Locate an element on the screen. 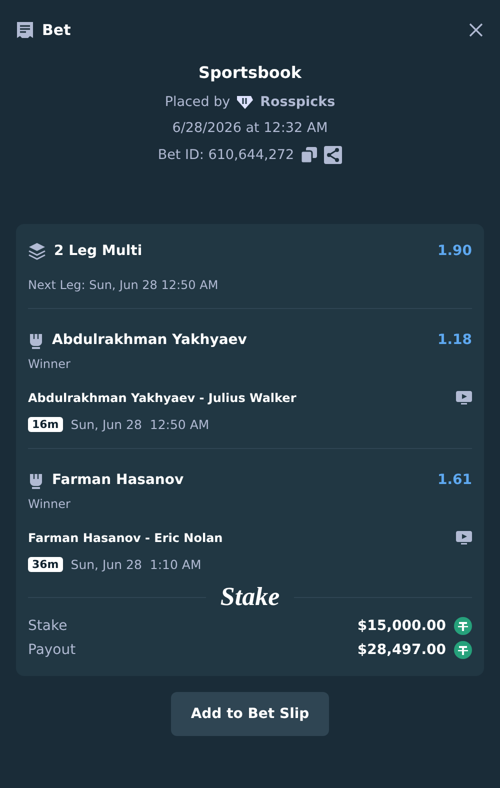 The width and height of the screenshot is (500, 788). brand-logo: Stake is located at coordinates (250, 597).